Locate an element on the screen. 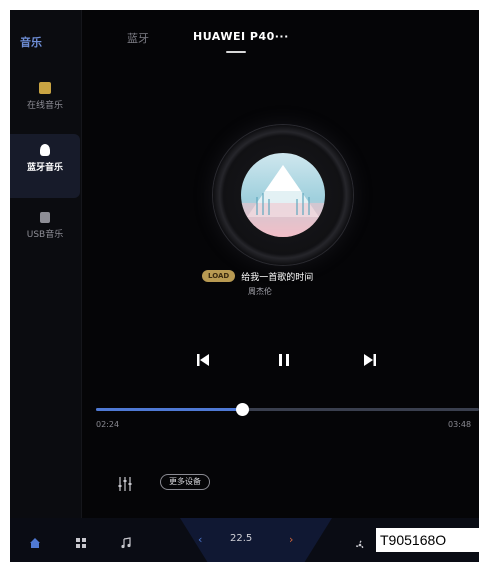  load-badge: LOAD is located at coordinates (219, 276).